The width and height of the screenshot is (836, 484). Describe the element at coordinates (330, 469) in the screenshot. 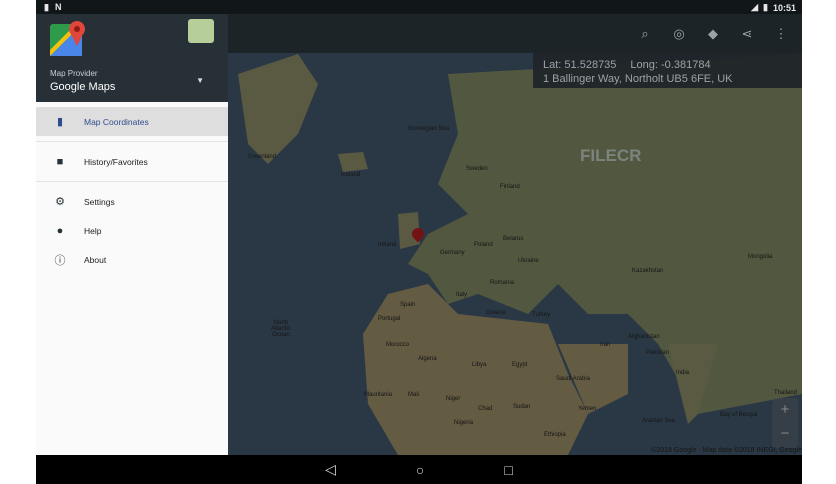

I see `back-button: ◁` at that location.